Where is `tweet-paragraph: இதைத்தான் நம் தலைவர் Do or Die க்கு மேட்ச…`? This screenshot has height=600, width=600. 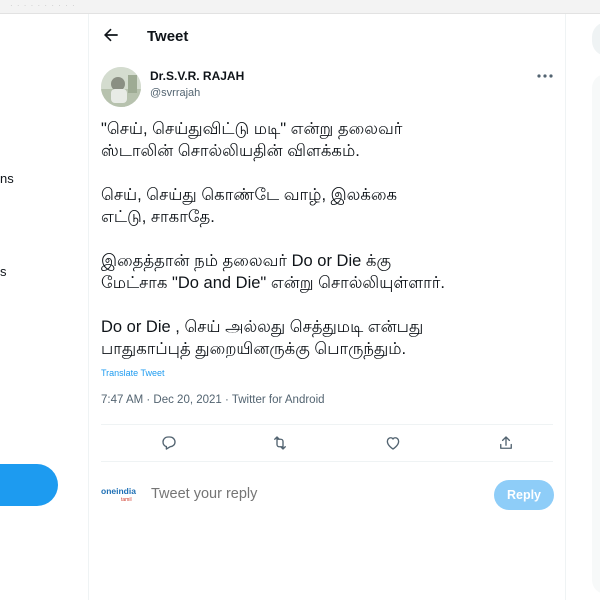
tweet-paragraph: இதைத்தான் நம் தலைவர் Do or Die க்கு மேட்ச… is located at coordinates (273, 272).